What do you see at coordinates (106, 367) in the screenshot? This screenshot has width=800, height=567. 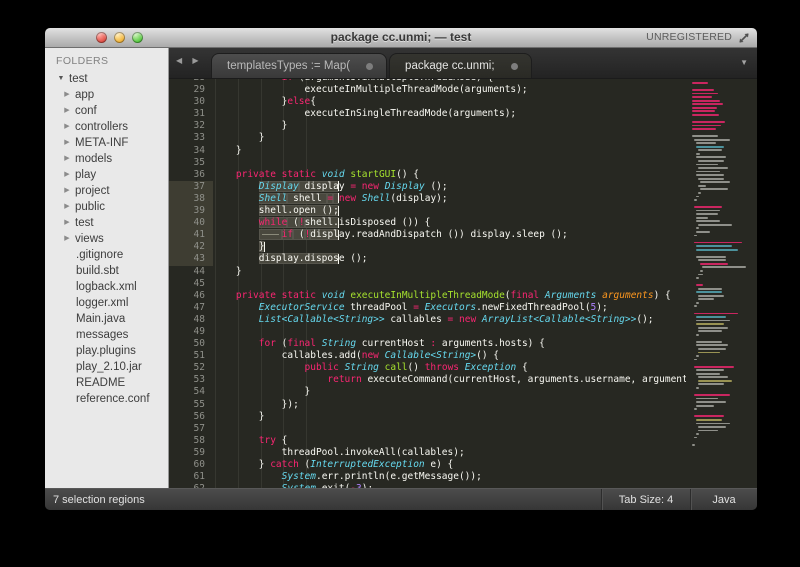 I see `tree-file-play_2.10.jar: play_2.10.jar` at bounding box center [106, 367].